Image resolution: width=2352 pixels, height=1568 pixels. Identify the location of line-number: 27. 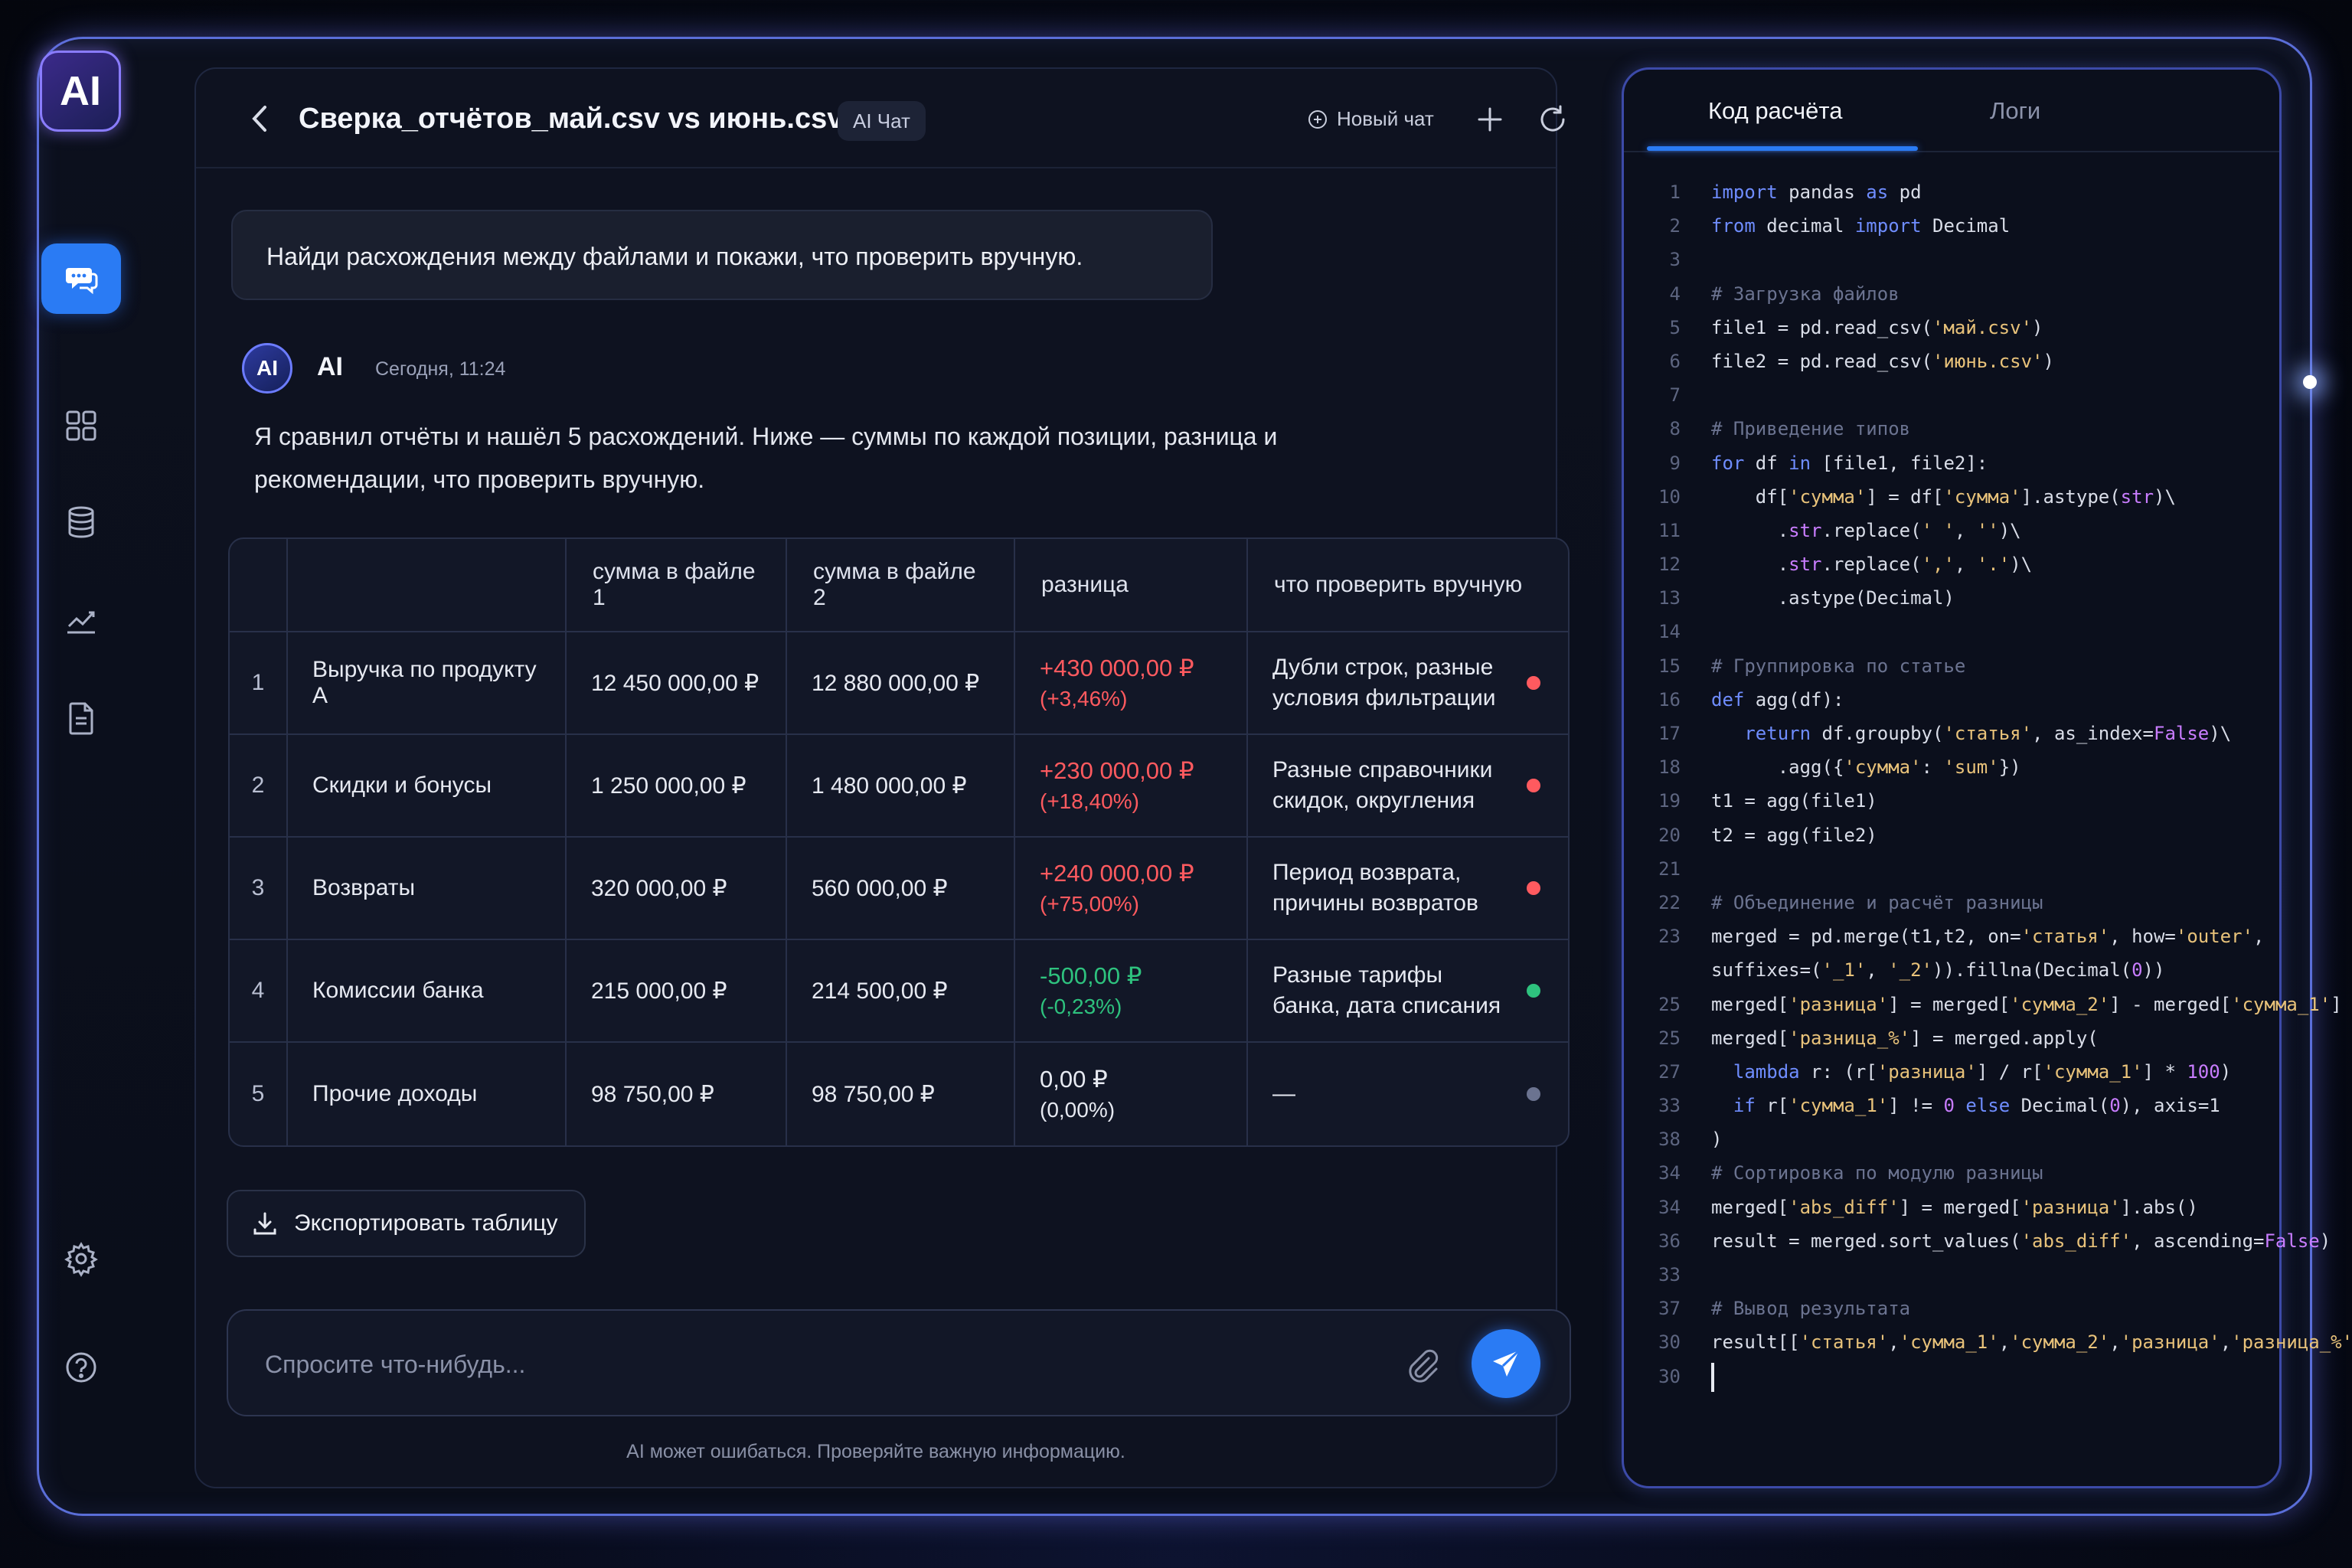
(1669, 1071).